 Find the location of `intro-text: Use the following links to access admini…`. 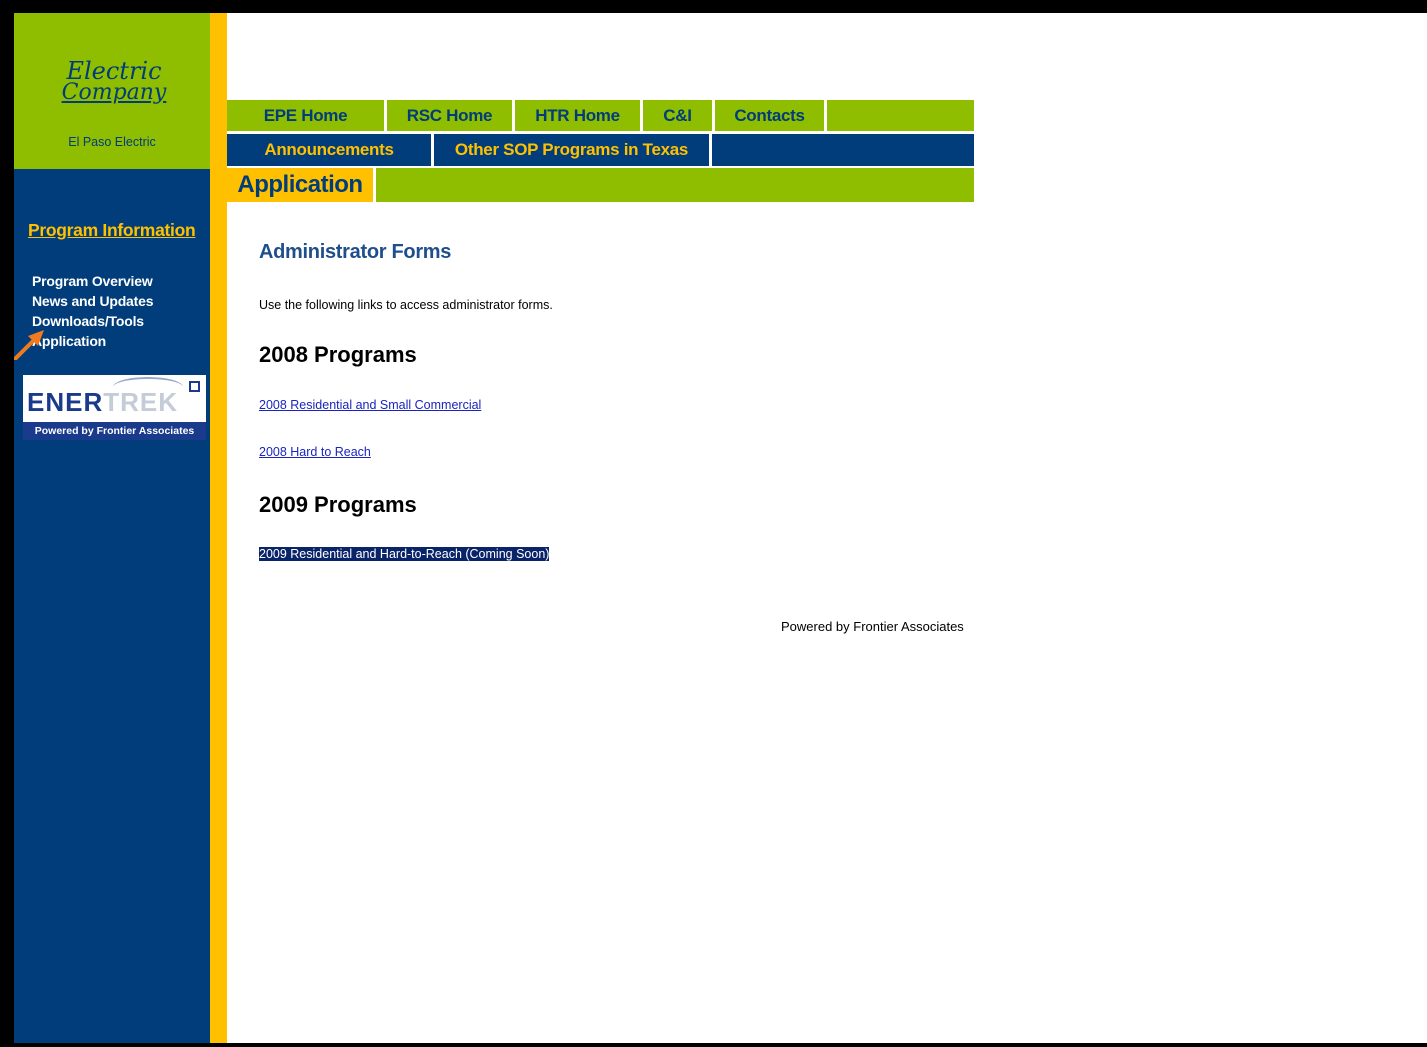

intro-text: Use the following links to access admini… is located at coordinates (406, 305).